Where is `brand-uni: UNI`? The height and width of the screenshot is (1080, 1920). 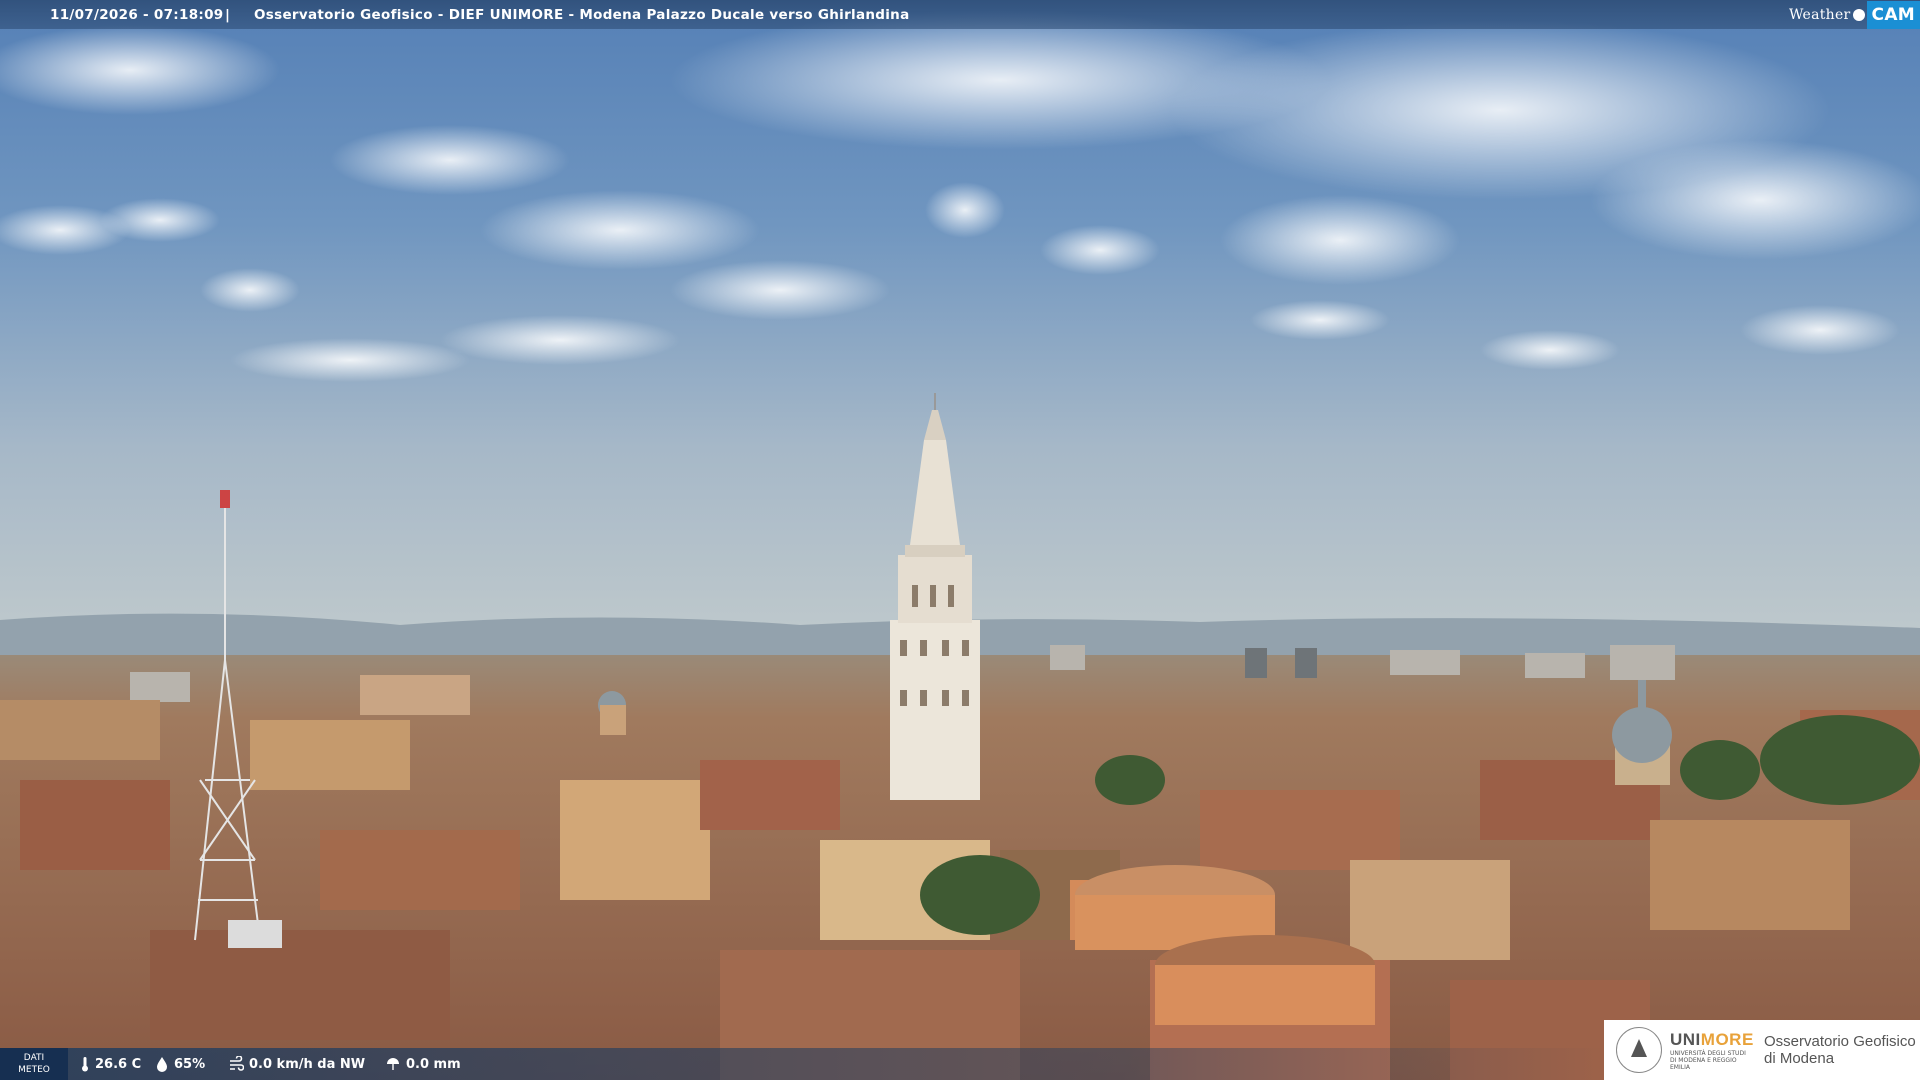 brand-uni: UNI is located at coordinates (1685, 1039).